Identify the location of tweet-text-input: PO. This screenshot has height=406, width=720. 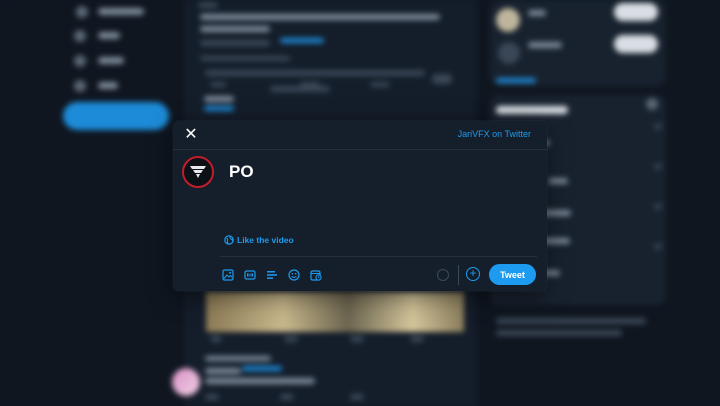
(241, 172).